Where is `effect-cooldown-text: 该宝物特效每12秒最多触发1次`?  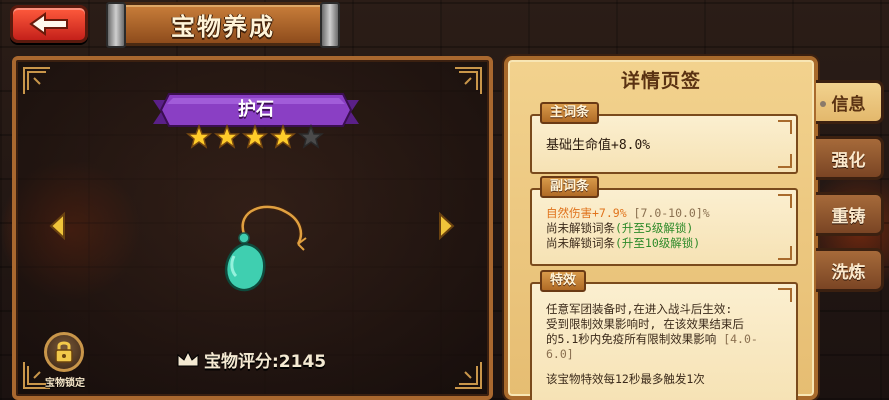
effect-cooldown-text: 该宝物特效每12秒最多触发1次 is located at coordinates (625, 379).